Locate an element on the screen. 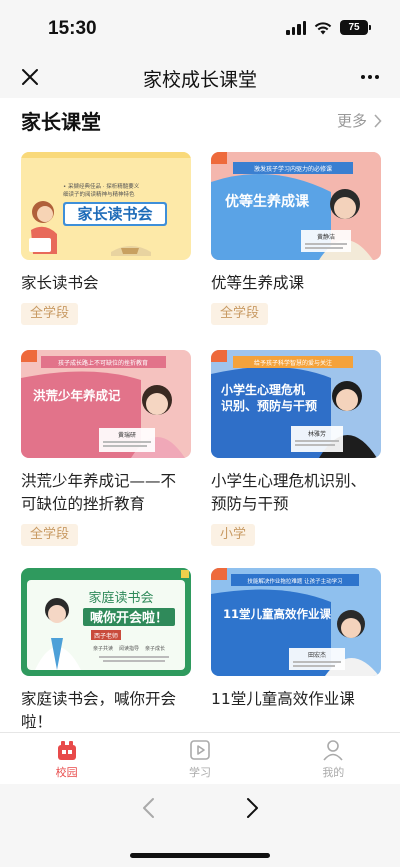 This screenshot has height=867, width=400. course-thumbnail: • 采撷经典佳品 · 探析精髓要义 细读子的阅读精神与精神特色 家长读书会 is located at coordinates (106, 206).